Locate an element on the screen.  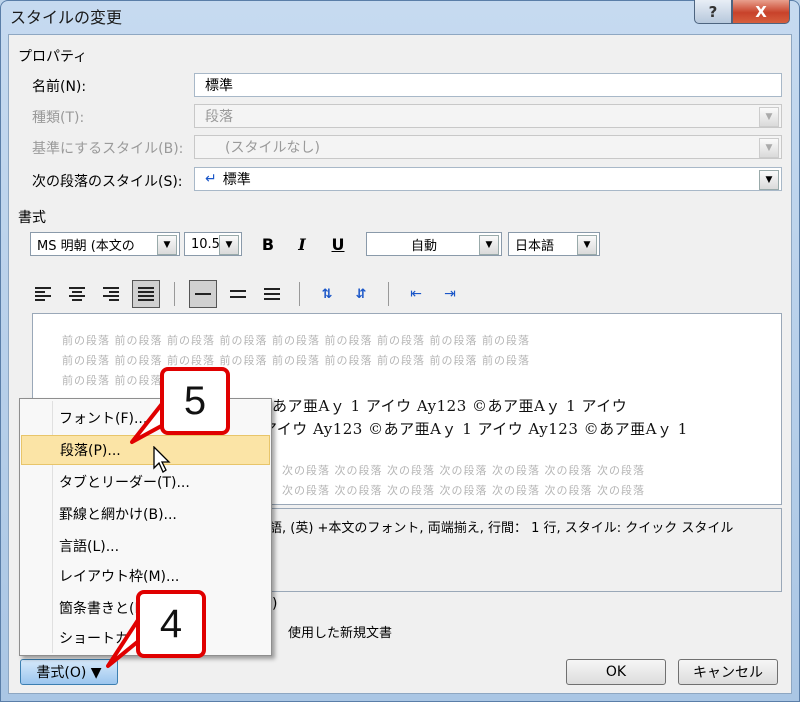
font-size-value: 10.5 is located at coordinates (205, 244).